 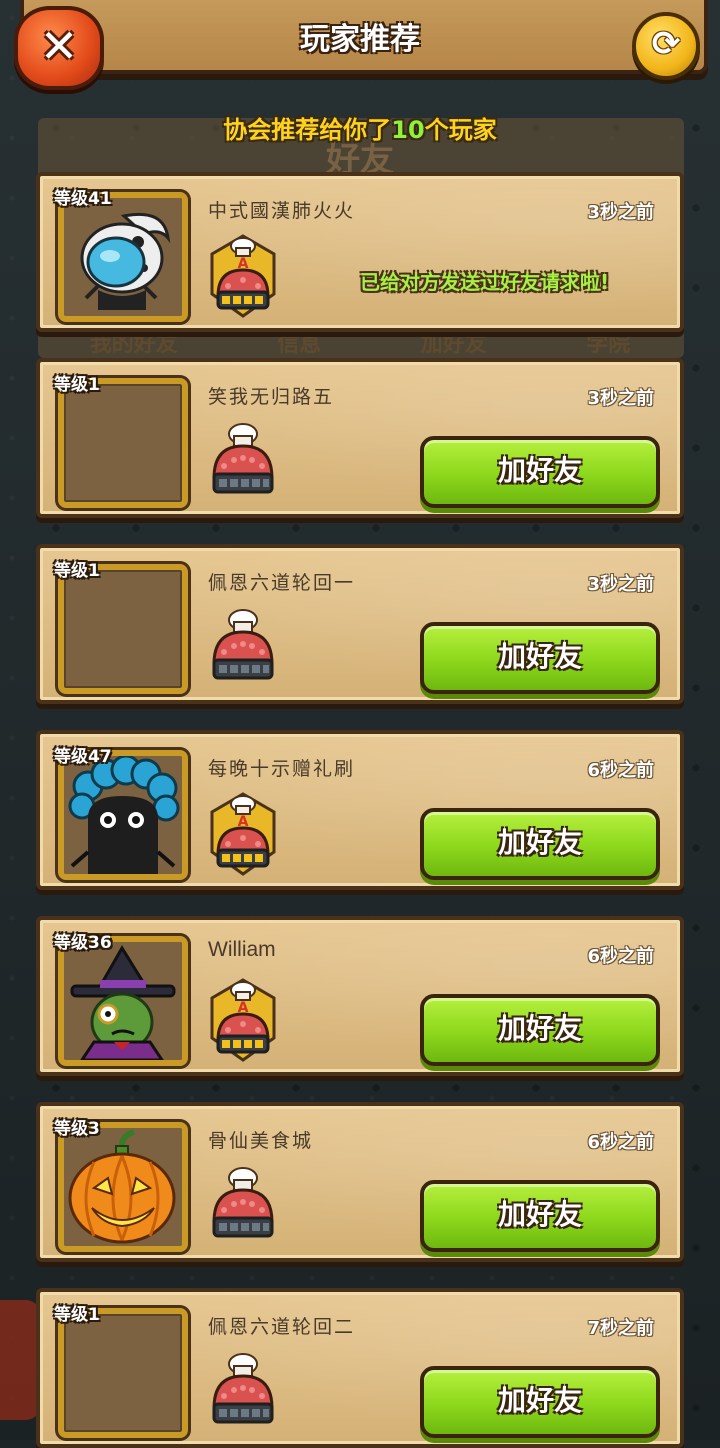 I want to click on player-card-6: 等级3 骨仙美食城 6秒之前 加好友, so click(x=360, y=1182).